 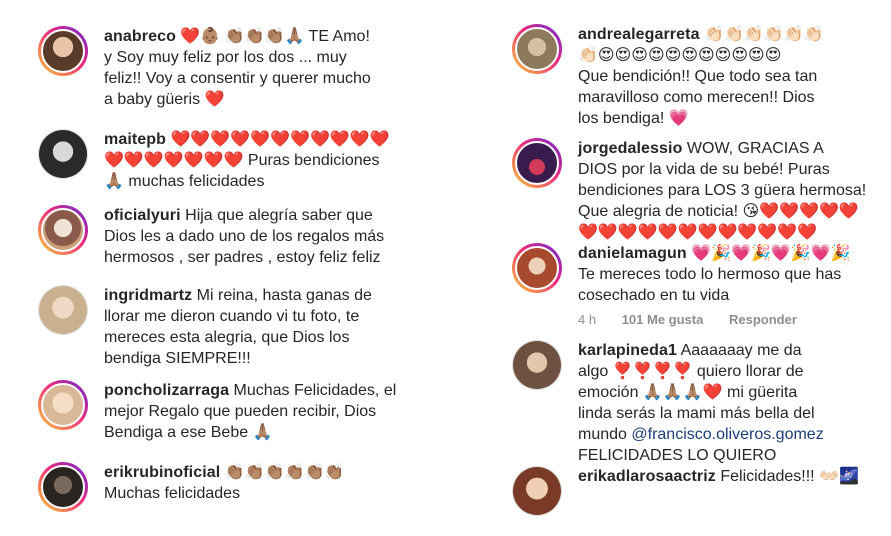 I want to click on comment-text: Aaaaaaay me da, so click(x=741, y=350).